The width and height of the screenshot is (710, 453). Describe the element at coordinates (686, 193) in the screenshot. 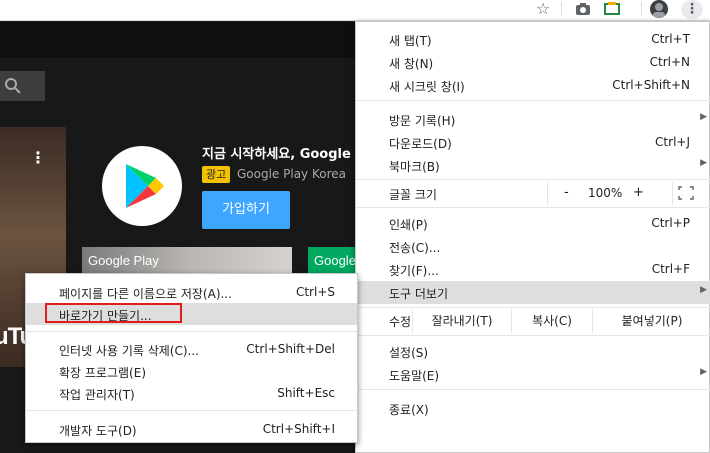

I see `fullscreen-icon` at that location.